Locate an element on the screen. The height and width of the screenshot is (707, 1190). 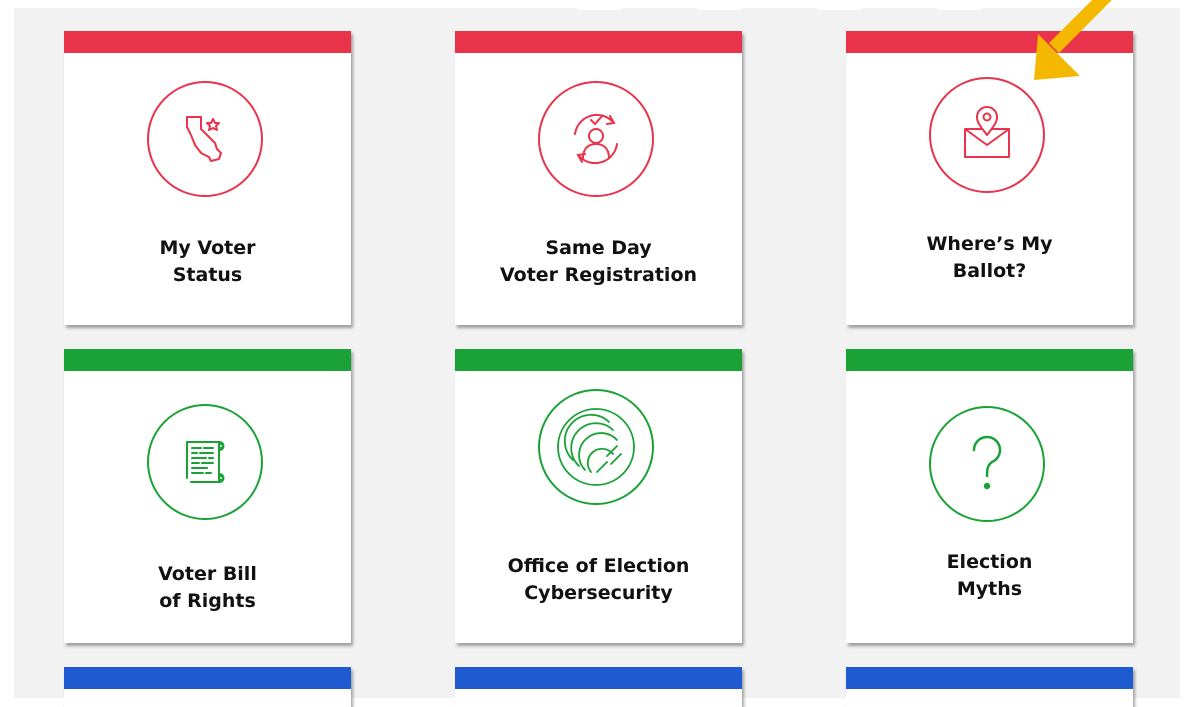
voter-registration-icon is located at coordinates (596, 139).